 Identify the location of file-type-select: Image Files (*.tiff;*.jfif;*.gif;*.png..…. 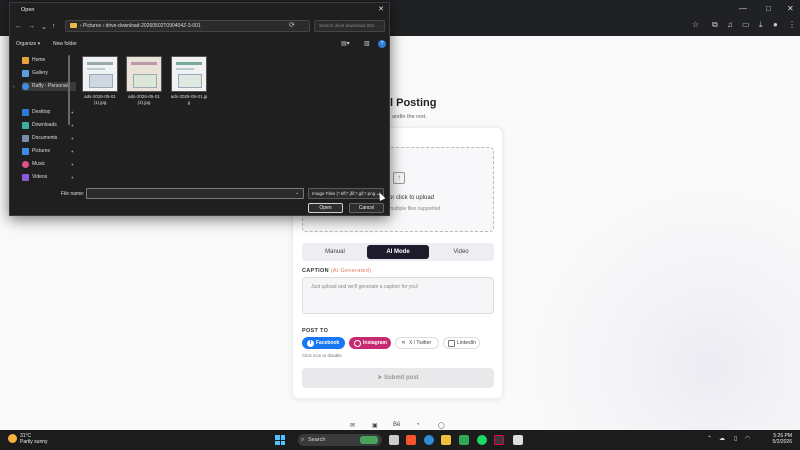
(346, 193).